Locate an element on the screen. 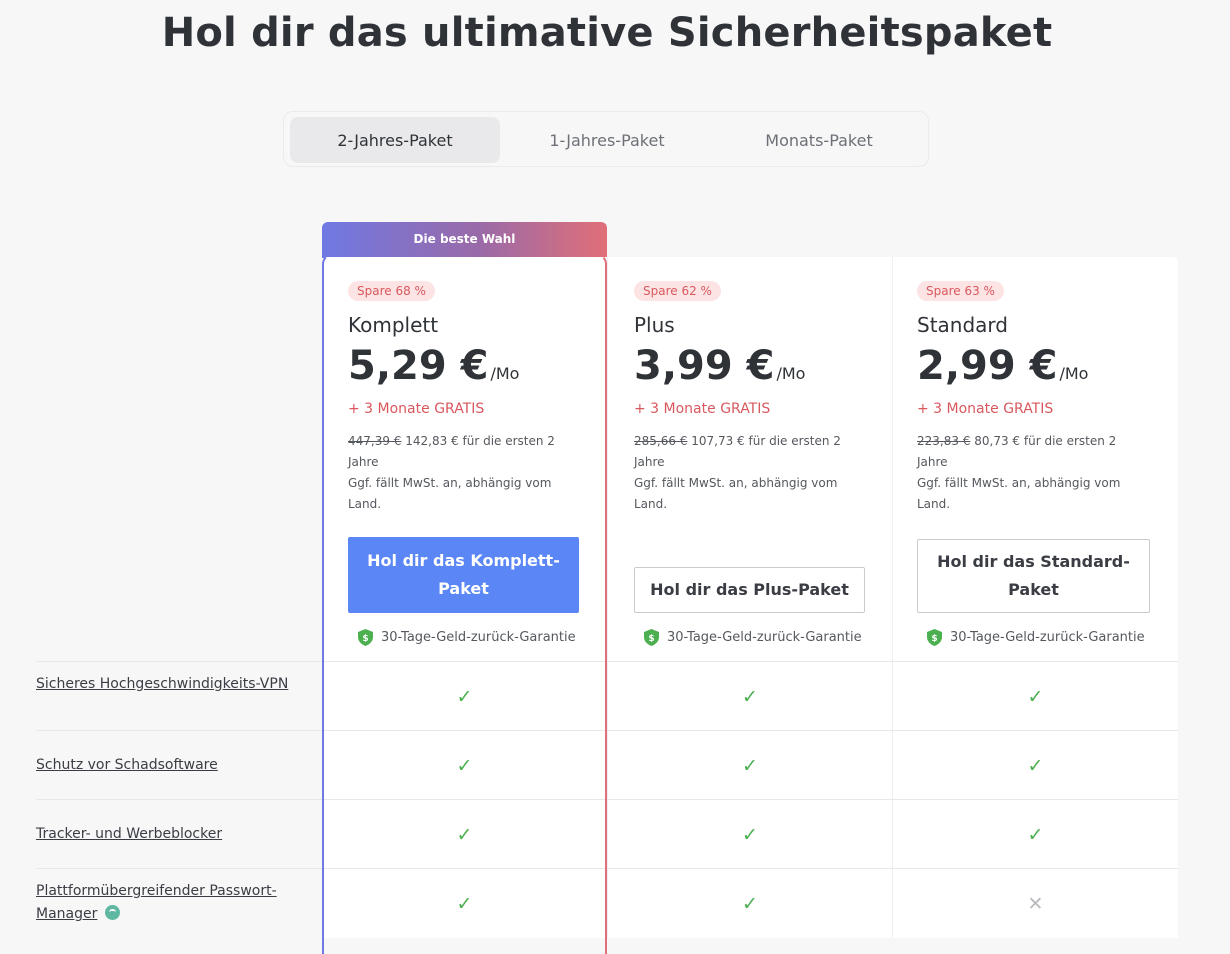 The width and height of the screenshot is (1230, 954). get-komplett-button: Hol dir das Komplett-Paket is located at coordinates (463, 575).